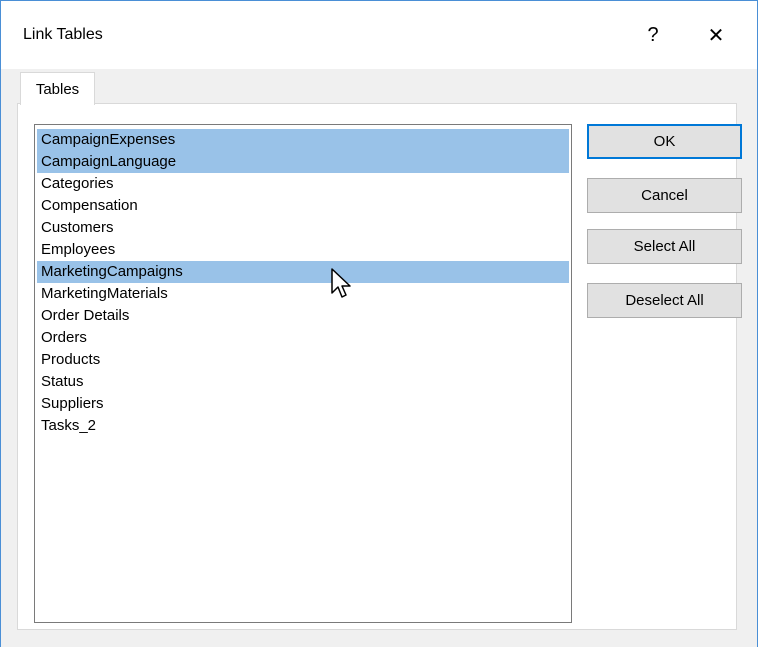 This screenshot has height=648, width=759. I want to click on list-item: CampaignLanguage, so click(303, 162).